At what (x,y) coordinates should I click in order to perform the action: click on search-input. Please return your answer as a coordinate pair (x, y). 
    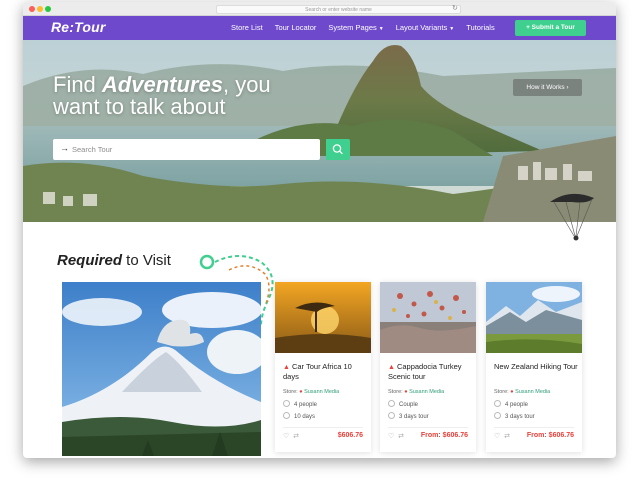
    Looking at the image, I should click on (182, 149).